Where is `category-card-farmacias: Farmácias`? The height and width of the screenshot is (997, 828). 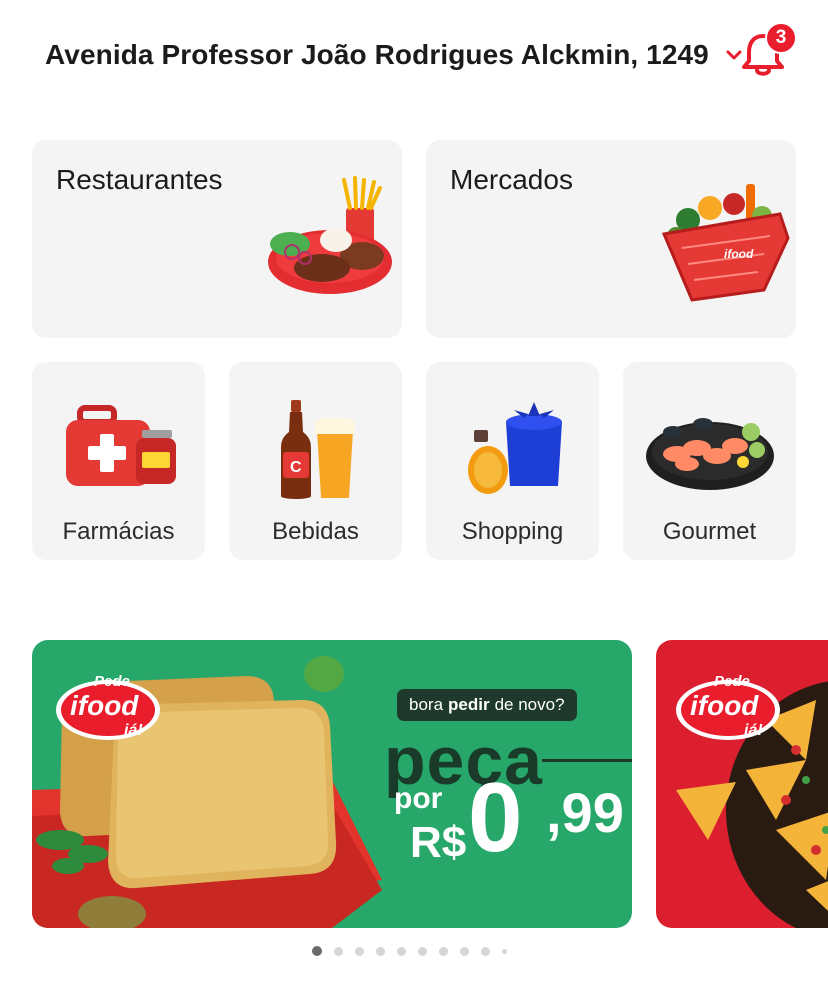
category-card-farmacias: Farmácias is located at coordinates (118, 461).